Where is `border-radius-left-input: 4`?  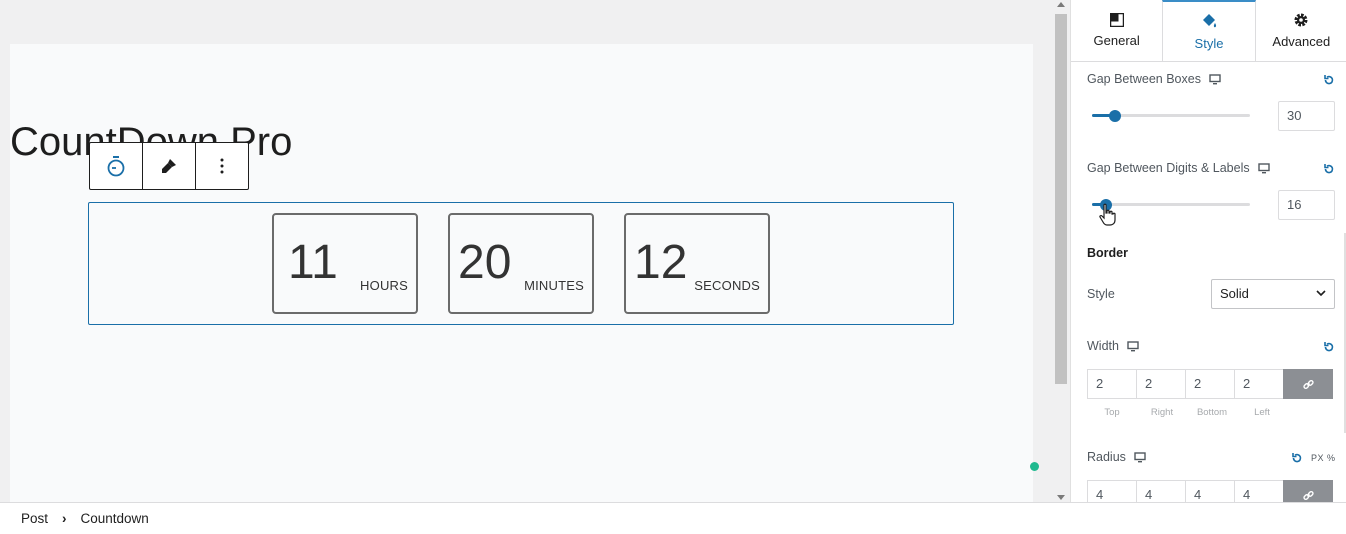
border-radius-left-input: 4 is located at coordinates (1259, 491).